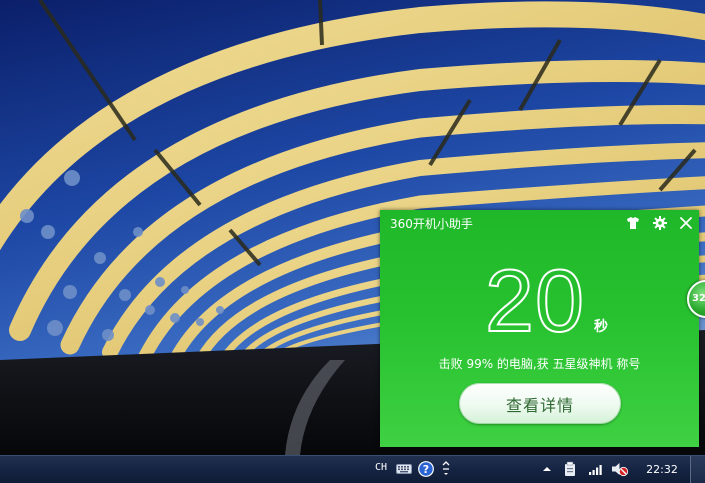 This screenshot has width=705, height=483. Describe the element at coordinates (431, 224) in the screenshot. I see `panel-title: 360开机小助手` at that location.